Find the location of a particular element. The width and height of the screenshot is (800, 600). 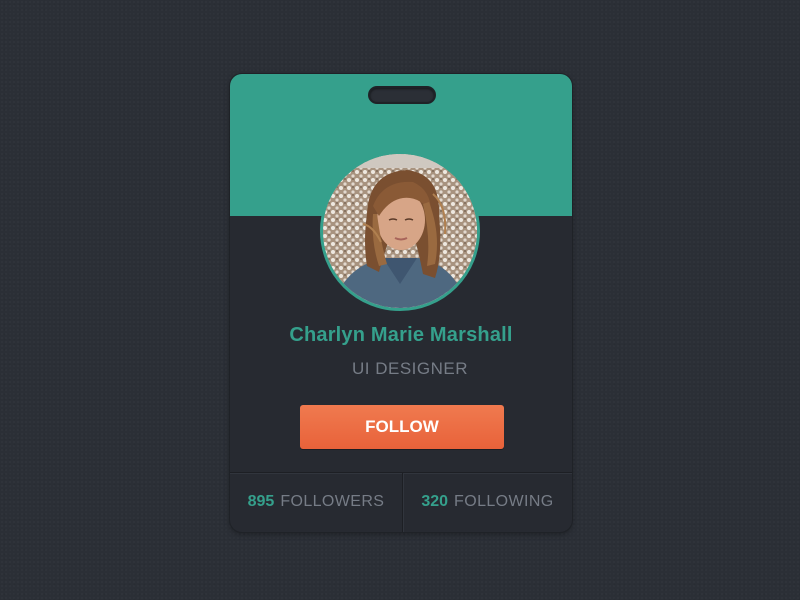

lanyard-slot is located at coordinates (402, 95).